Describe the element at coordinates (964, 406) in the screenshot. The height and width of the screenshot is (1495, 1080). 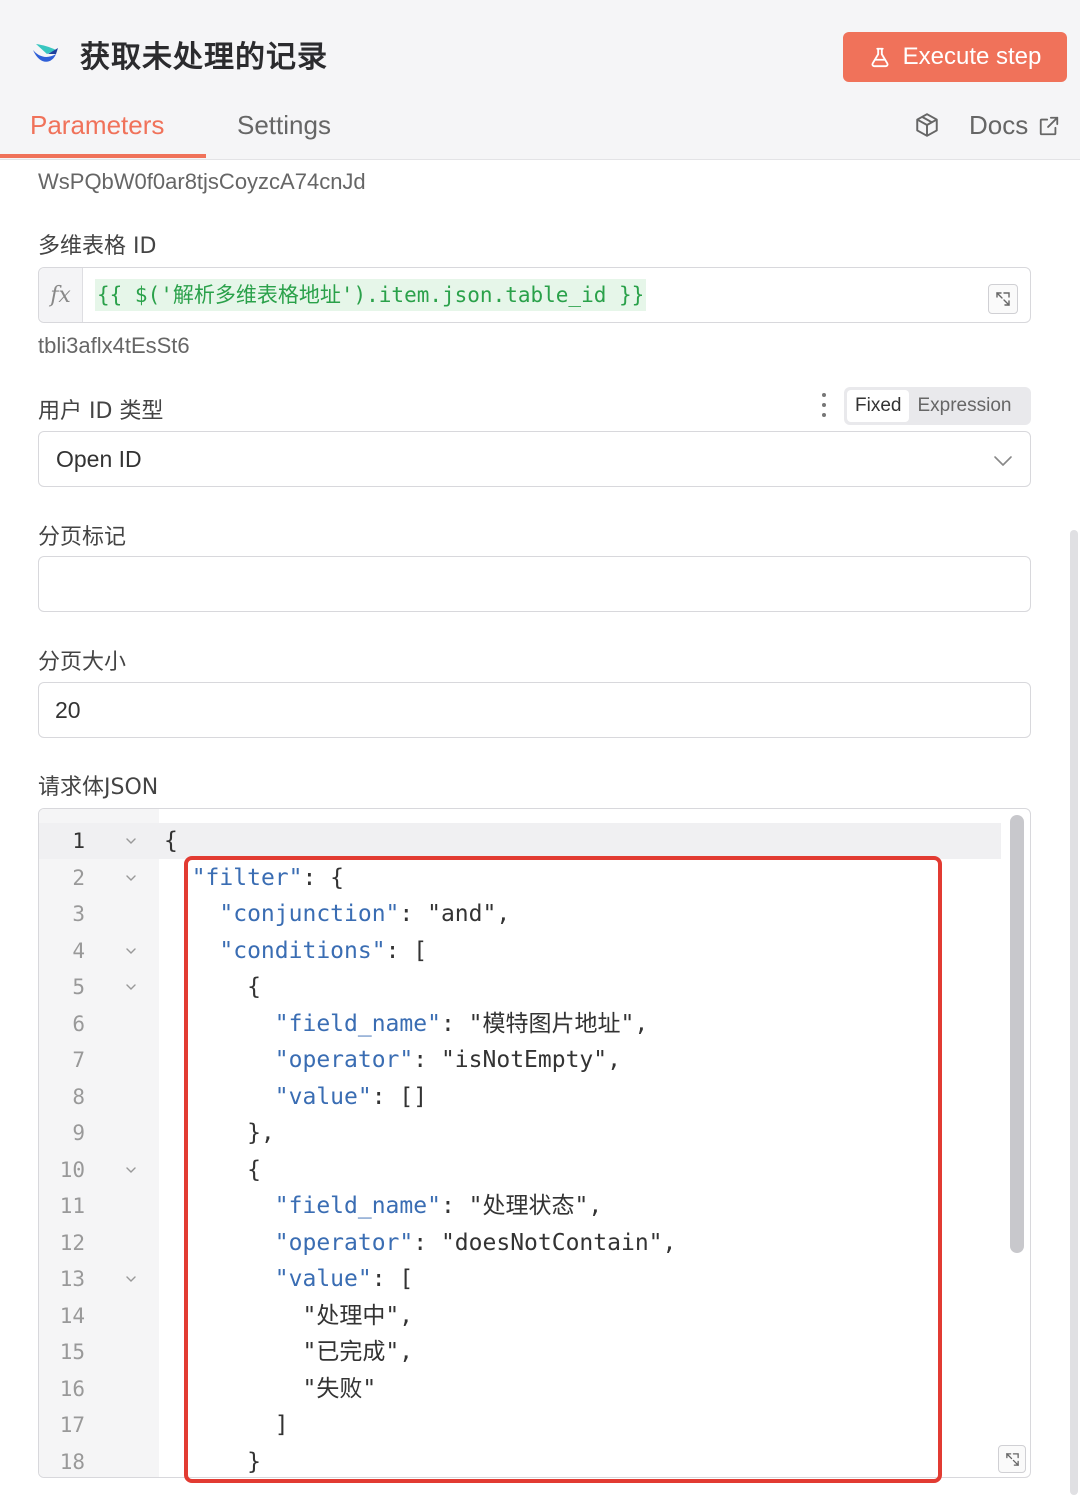
I see `toggle-expression: Expression` at that location.